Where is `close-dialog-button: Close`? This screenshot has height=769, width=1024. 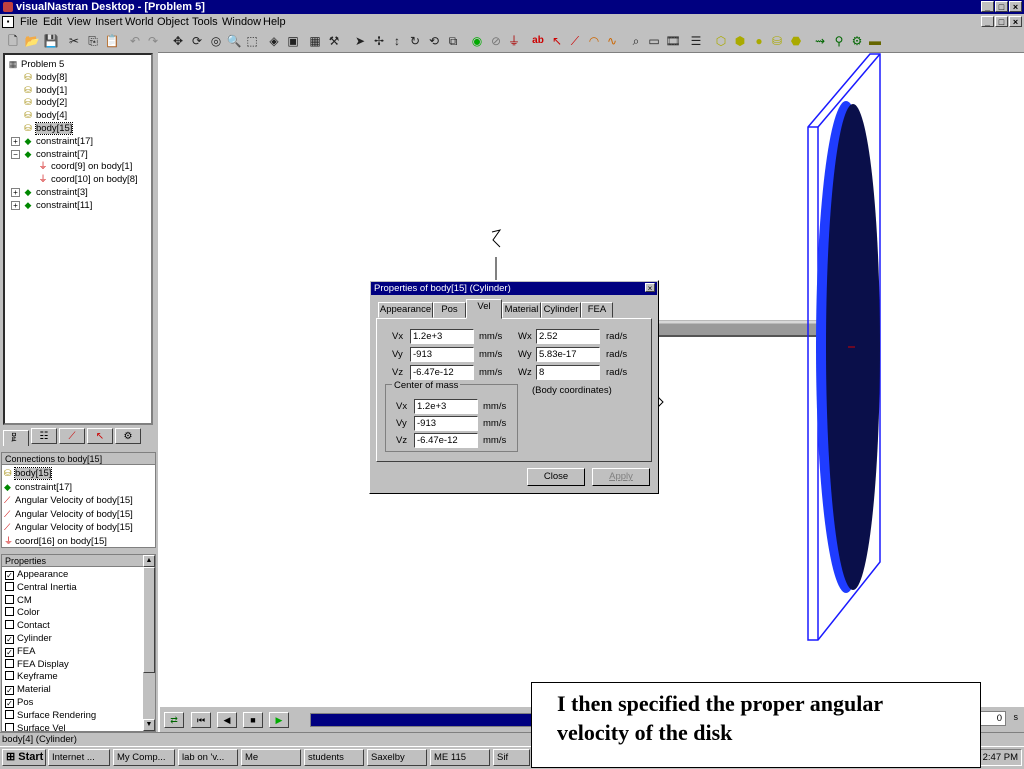 close-dialog-button: Close is located at coordinates (556, 477).